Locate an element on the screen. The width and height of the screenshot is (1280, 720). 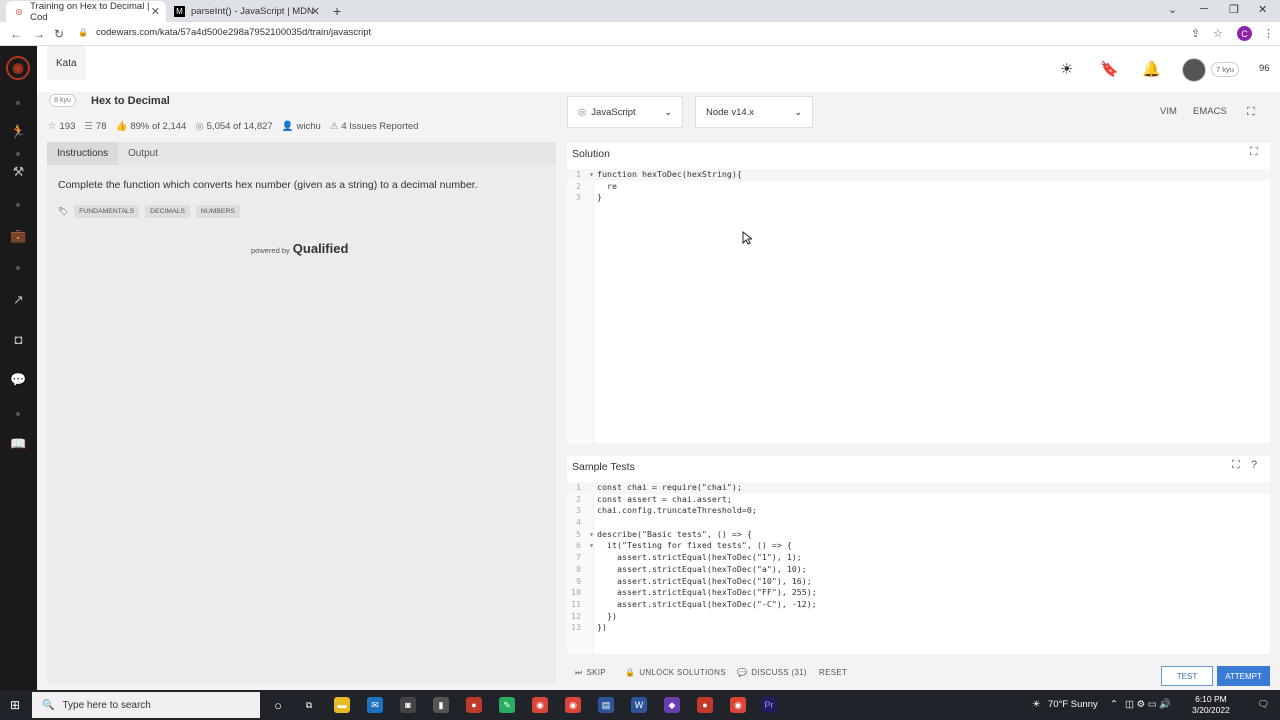
code-line: 2 re is located at coordinates (918, 187).